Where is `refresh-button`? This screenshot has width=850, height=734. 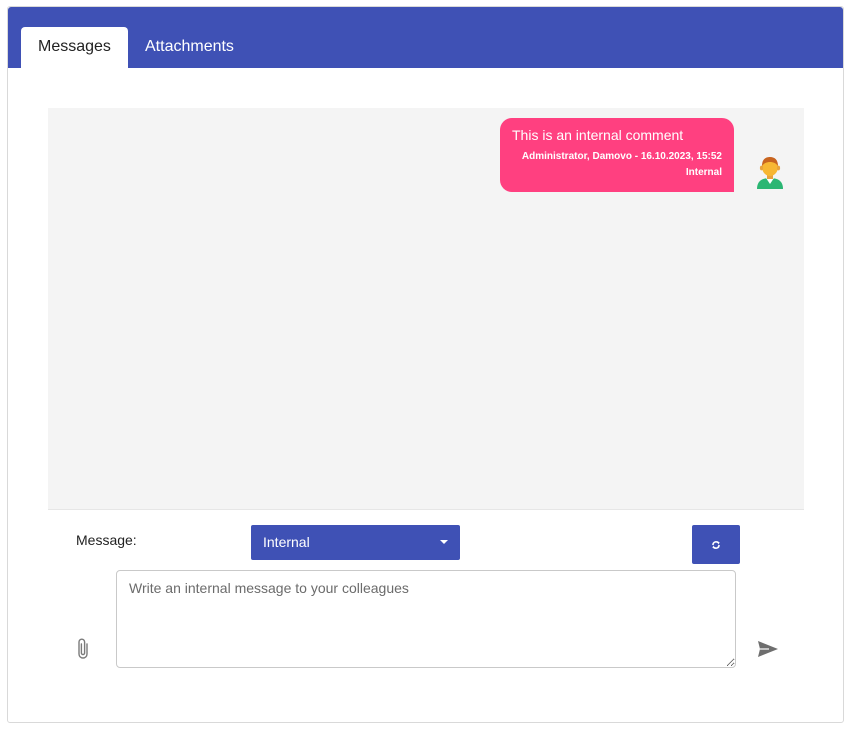 refresh-button is located at coordinates (716, 544).